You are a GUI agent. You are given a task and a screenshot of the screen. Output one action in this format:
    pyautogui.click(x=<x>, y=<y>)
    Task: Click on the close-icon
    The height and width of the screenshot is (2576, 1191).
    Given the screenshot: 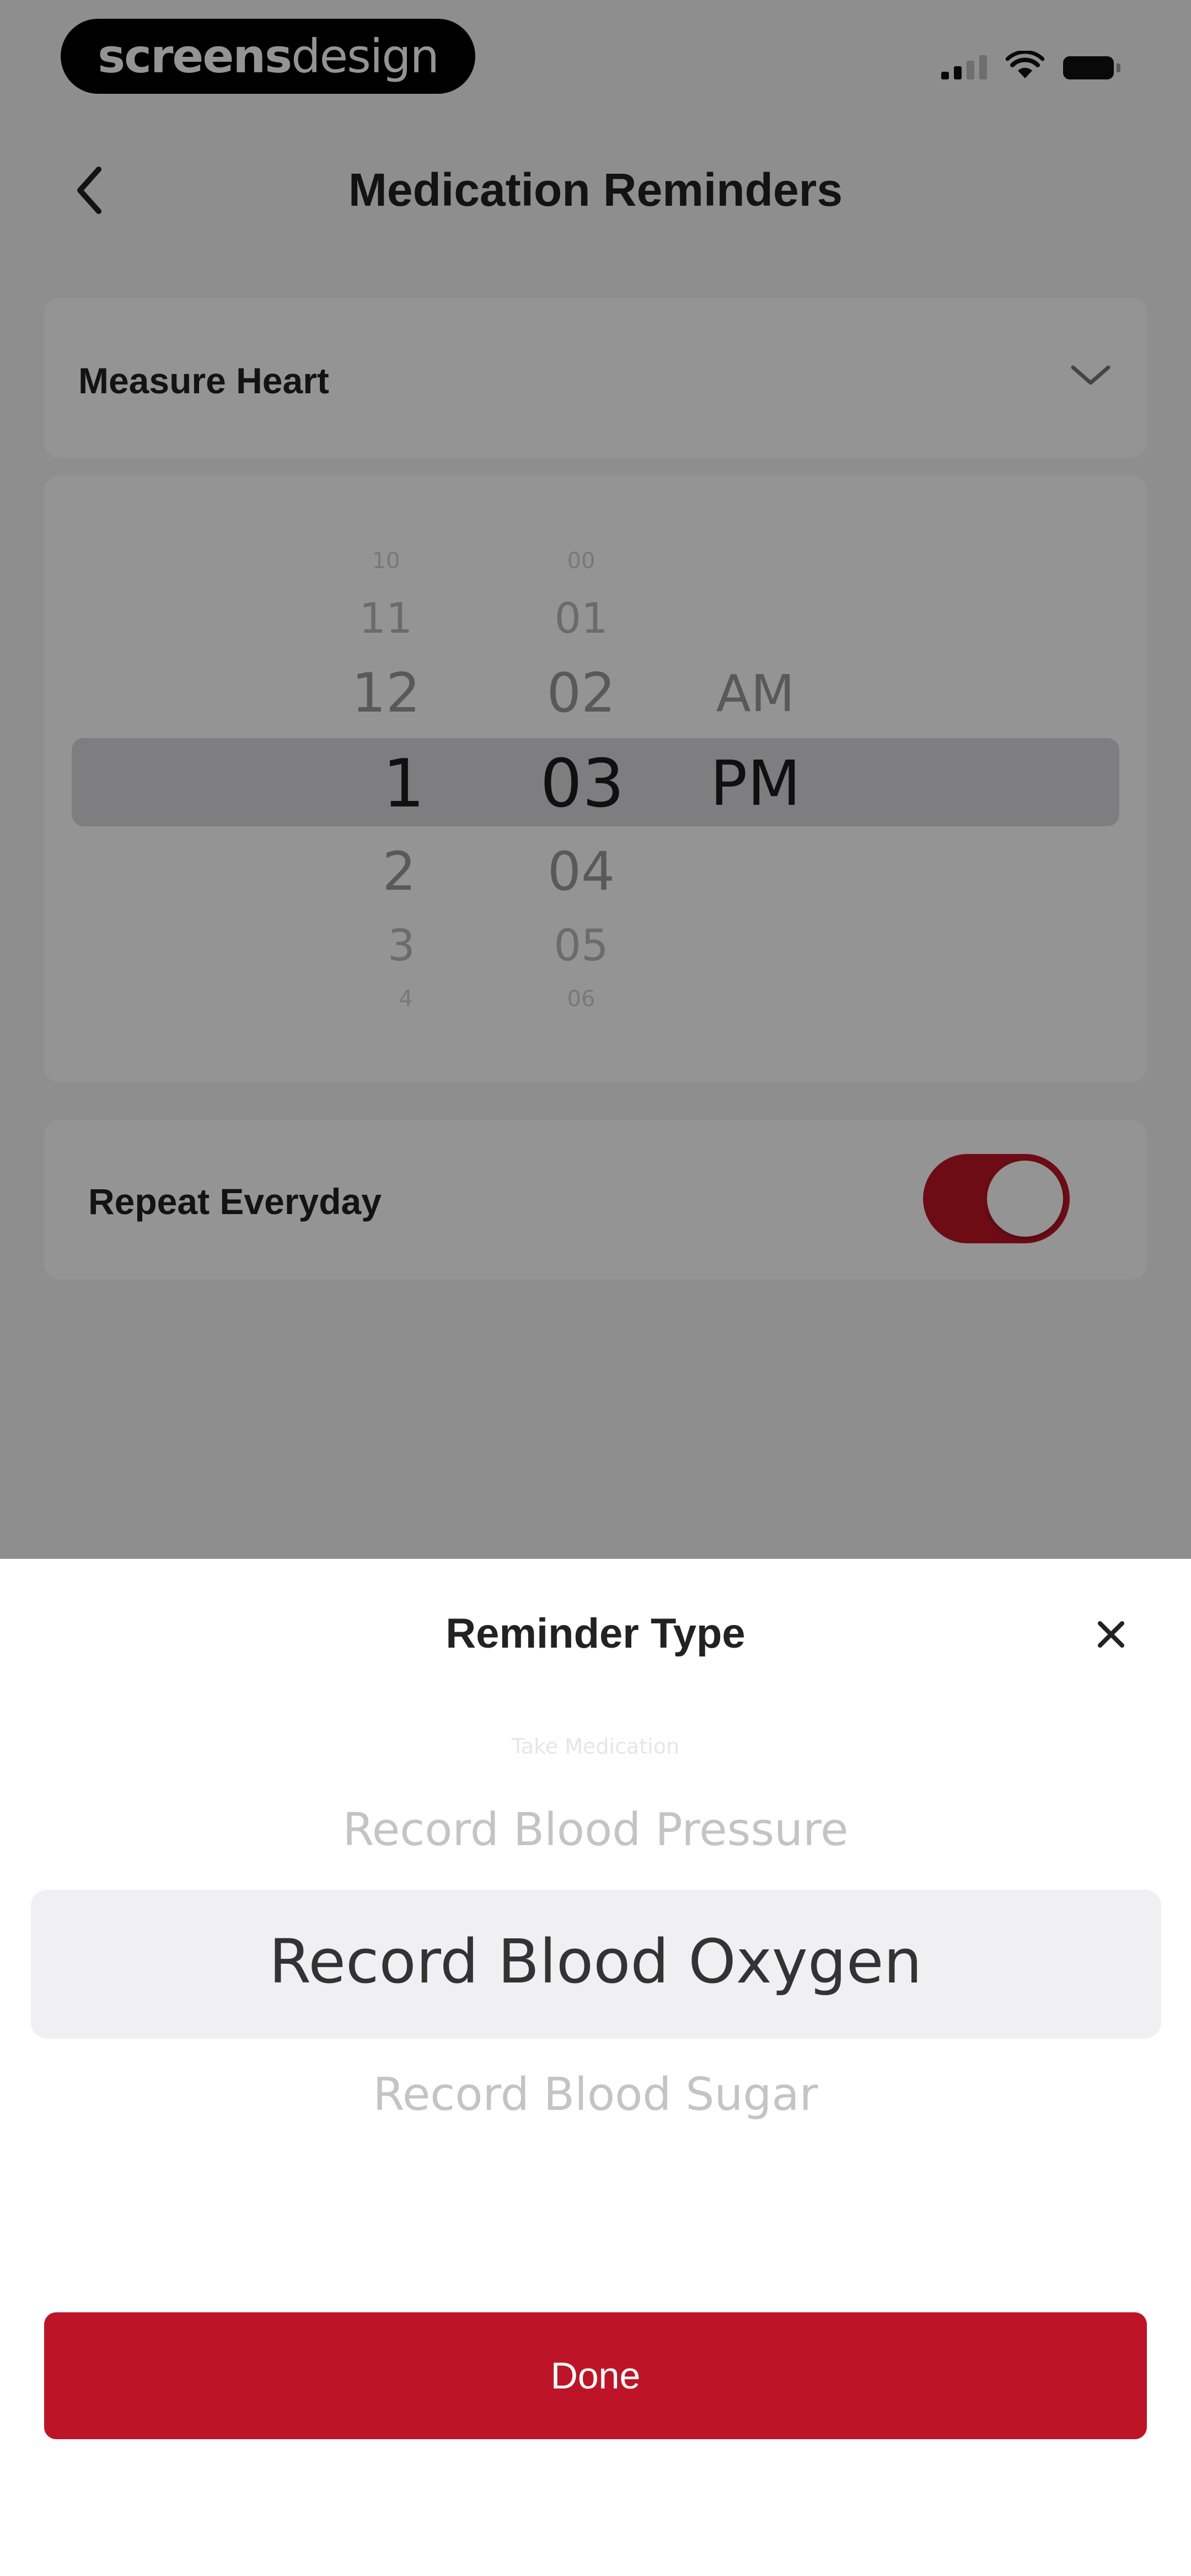 What is the action you would take?
    pyautogui.click(x=1111, y=1634)
    